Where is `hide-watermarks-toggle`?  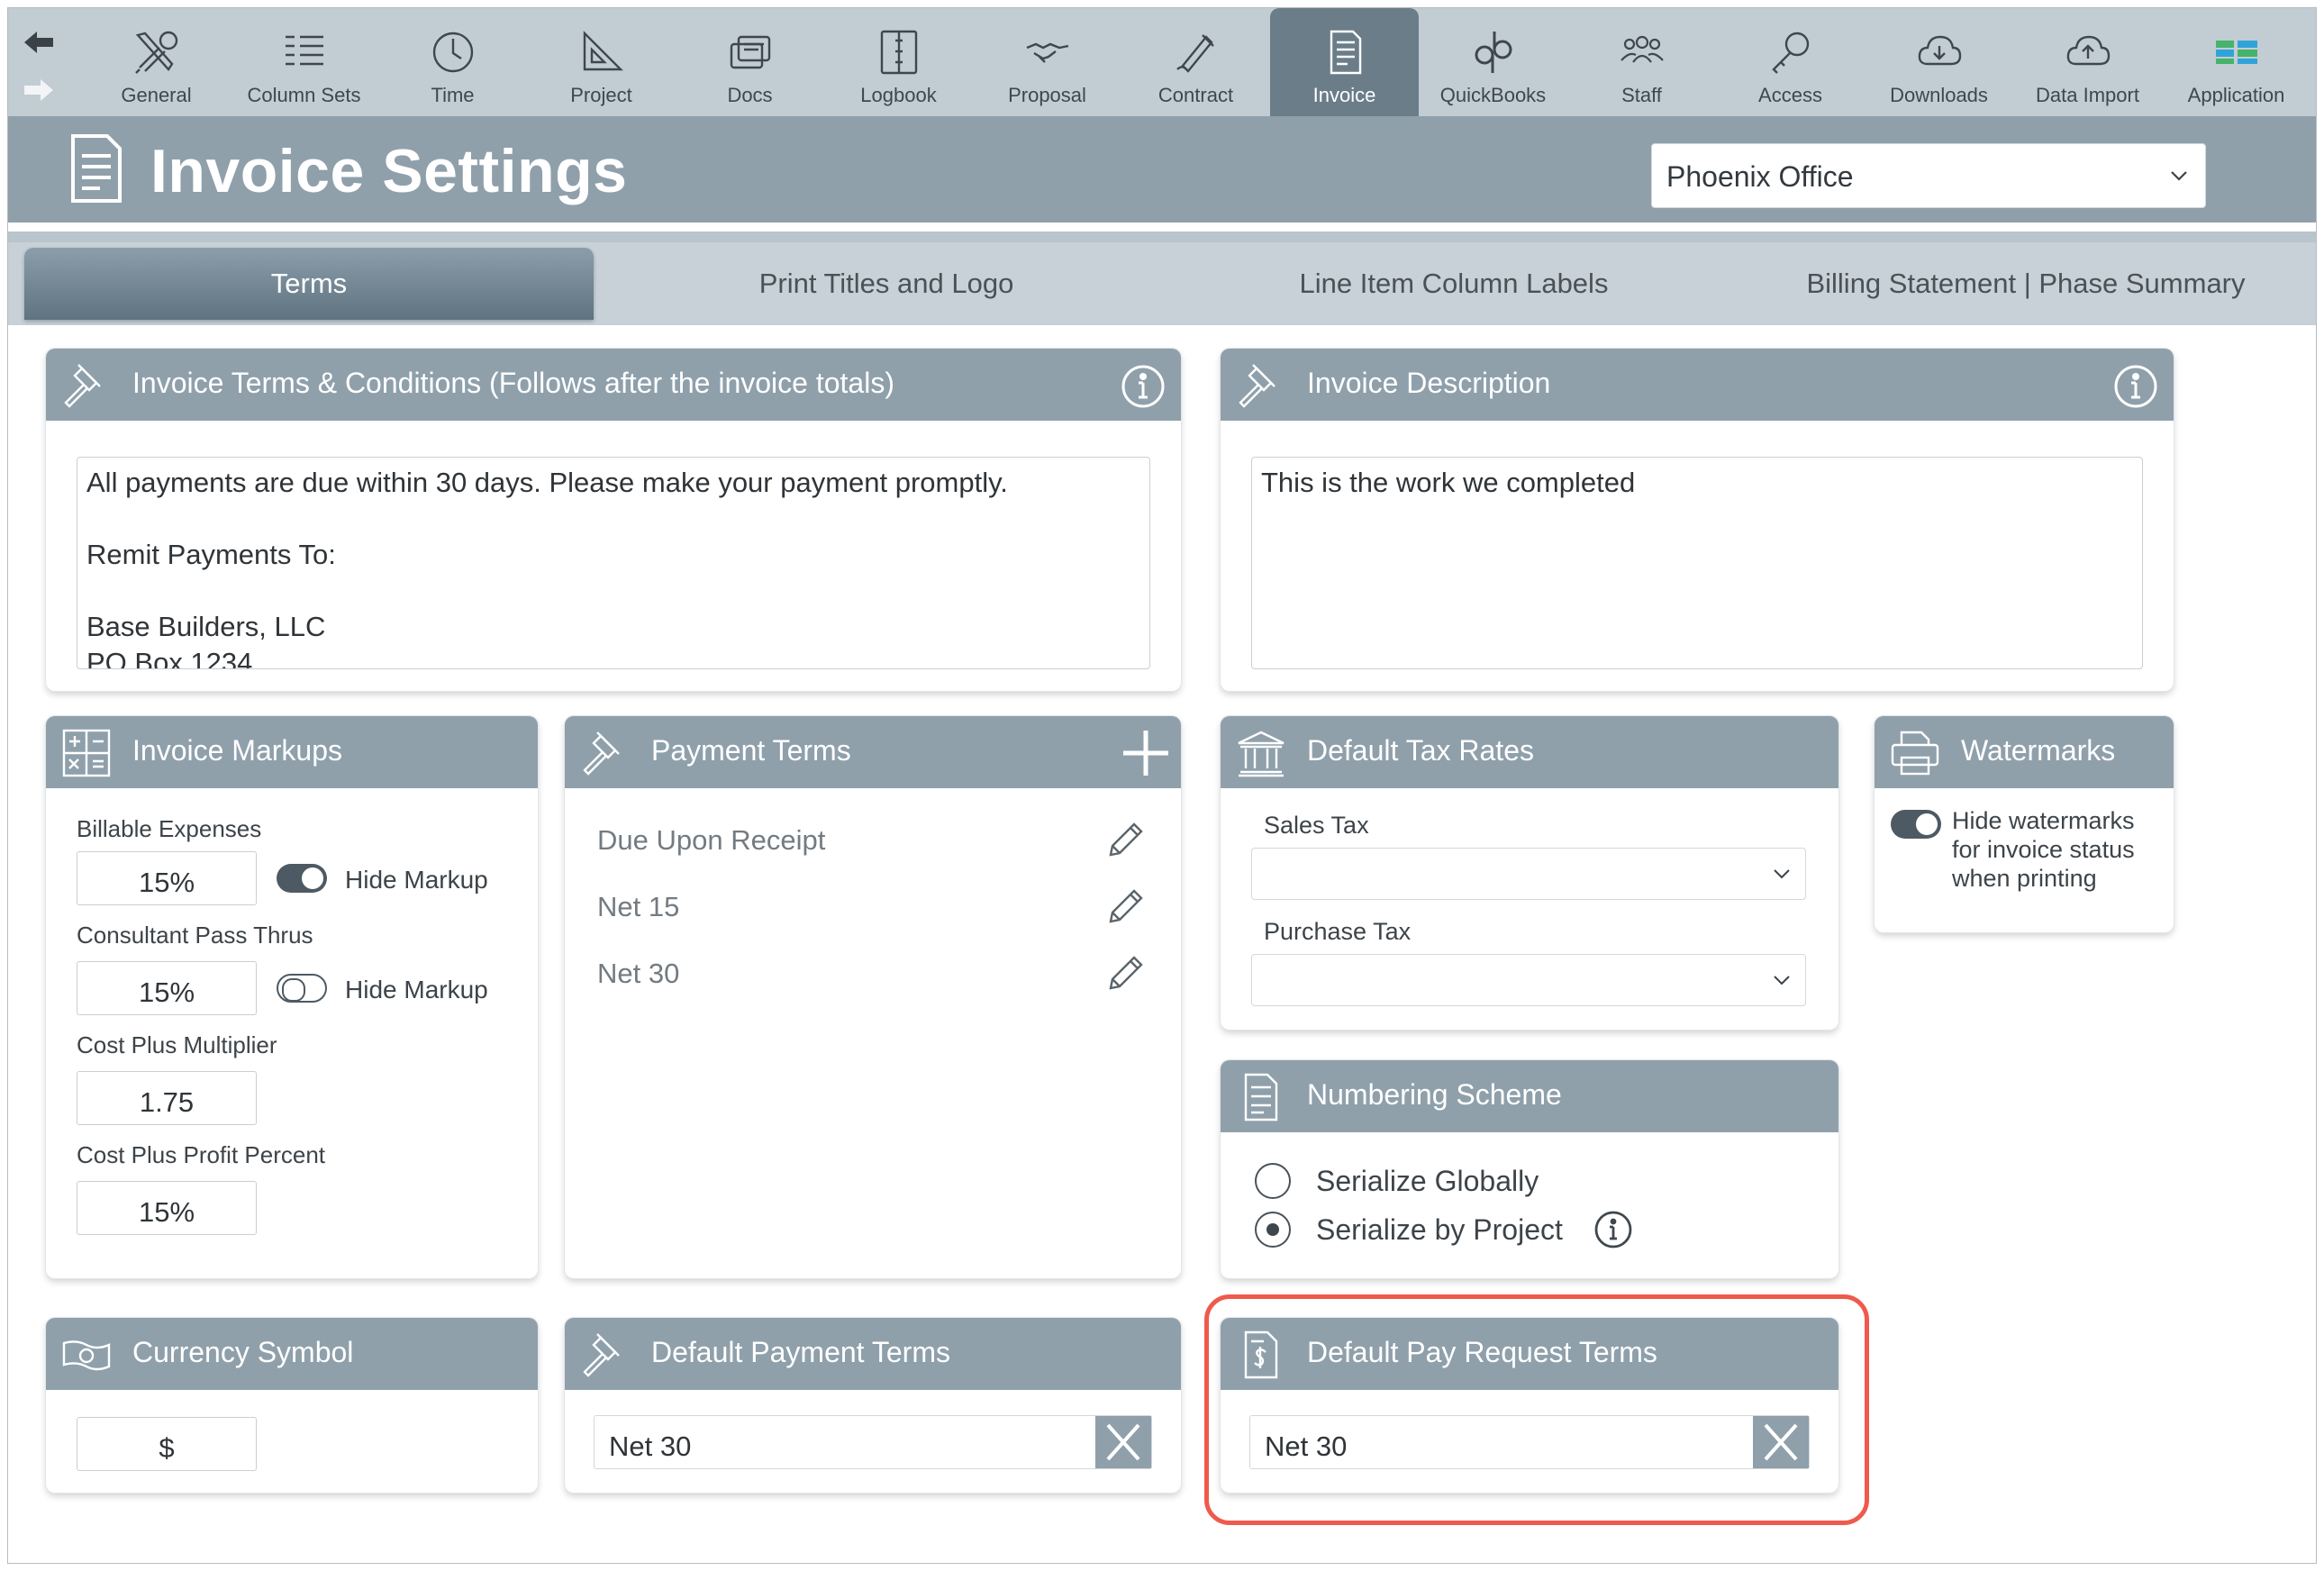
hide-watermarks-toggle is located at coordinates (1916, 824).